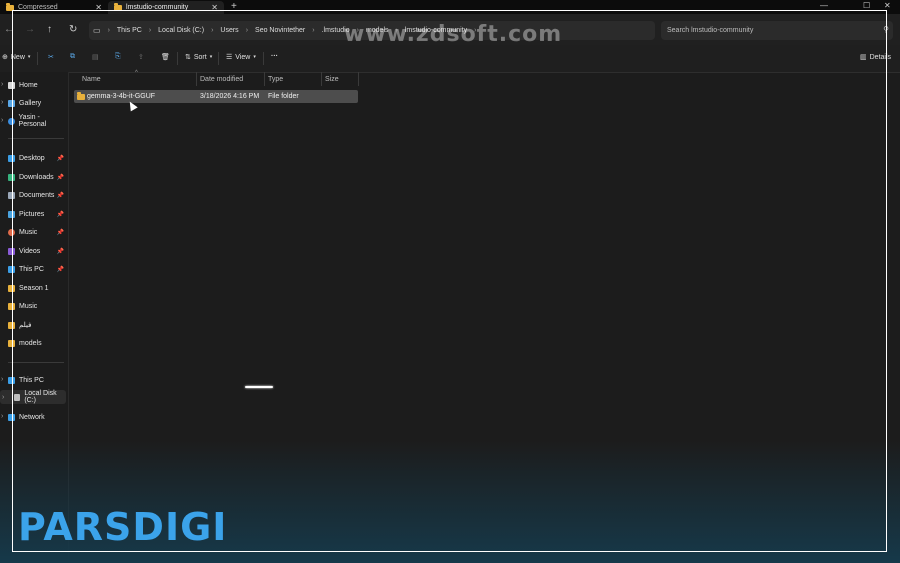  What do you see at coordinates (866, 5) in the screenshot?
I see `maximize-button: ☐` at bounding box center [866, 5].